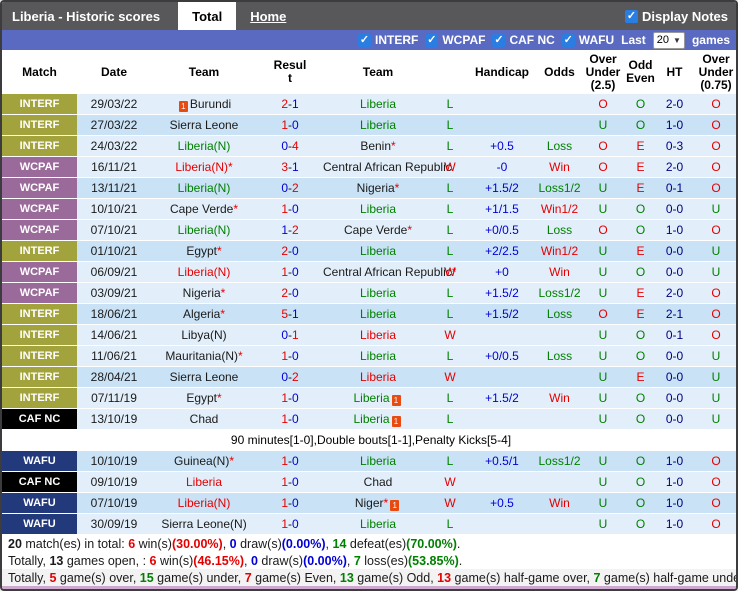  What do you see at coordinates (106, 560) in the screenshot?
I see `summary-segment: games open, :` at bounding box center [106, 560].